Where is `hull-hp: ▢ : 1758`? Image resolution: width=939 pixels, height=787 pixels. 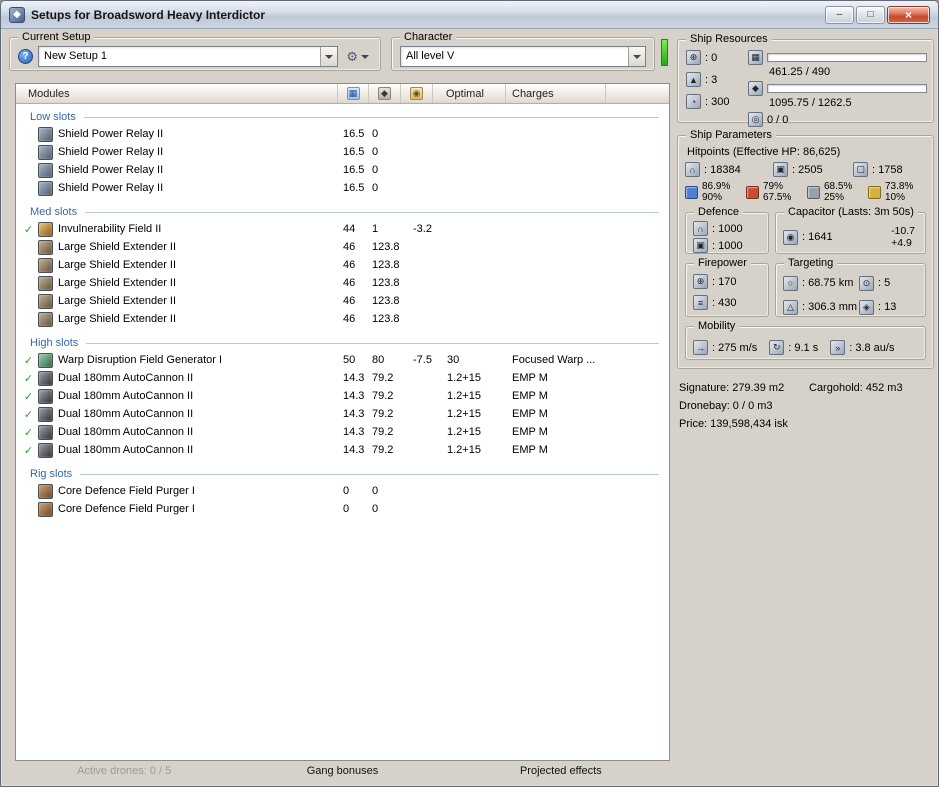
hull-hp: ▢ : 1758 is located at coordinates (889, 169).